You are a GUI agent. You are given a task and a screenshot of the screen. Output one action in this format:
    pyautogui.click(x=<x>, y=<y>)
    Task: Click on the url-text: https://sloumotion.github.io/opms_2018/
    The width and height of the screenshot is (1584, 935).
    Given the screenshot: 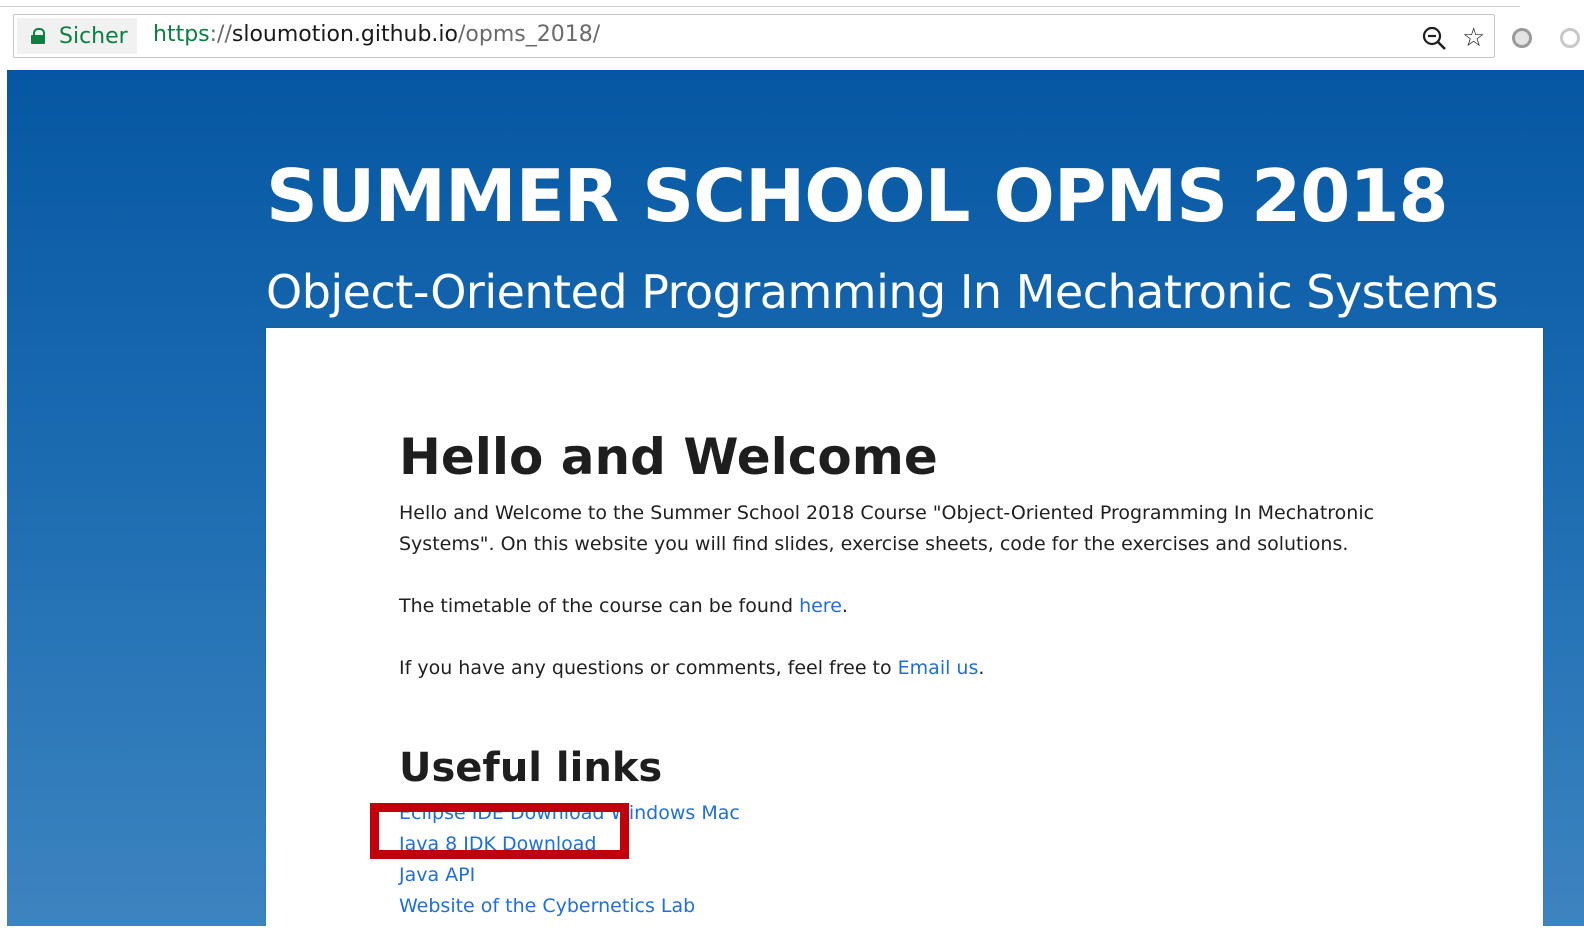 What is the action you would take?
    pyautogui.click(x=376, y=34)
    